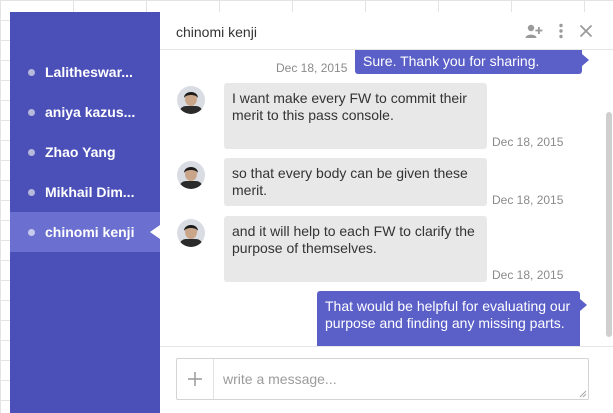 This screenshot has width=613, height=413. Describe the element at coordinates (534, 31) in the screenshot. I see `add-person-icon` at that location.